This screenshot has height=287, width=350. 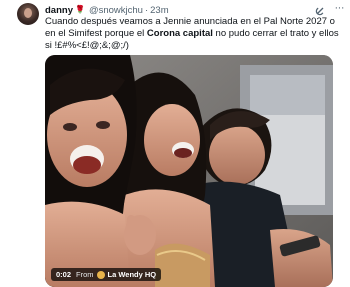 I want to click on tweet-actions-top: ···, so click(x=330, y=9).